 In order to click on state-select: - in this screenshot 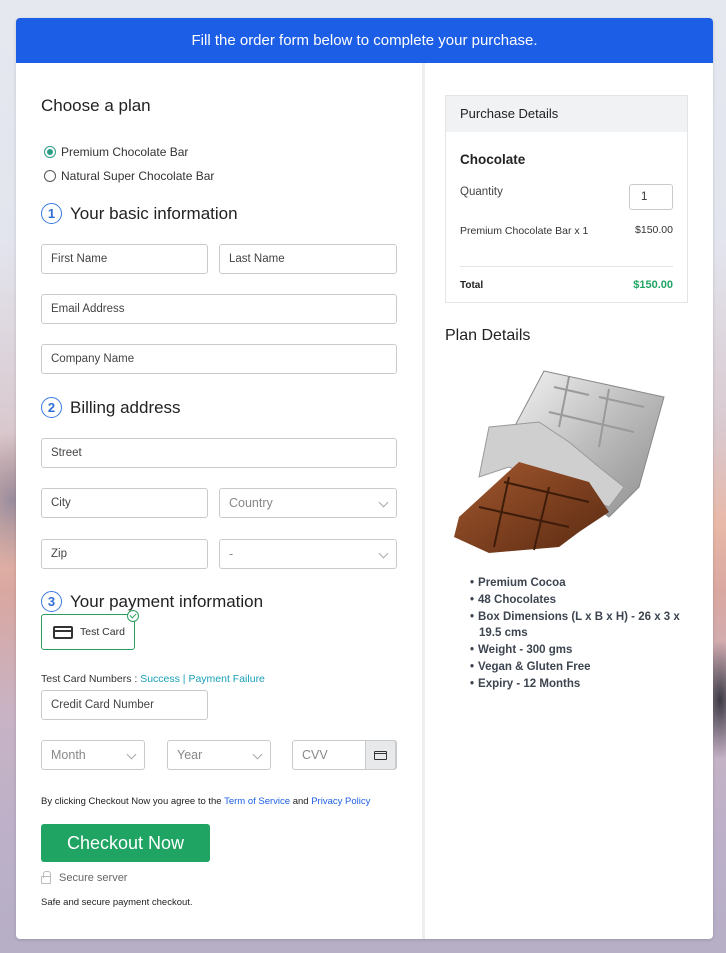, I will do `click(308, 554)`.